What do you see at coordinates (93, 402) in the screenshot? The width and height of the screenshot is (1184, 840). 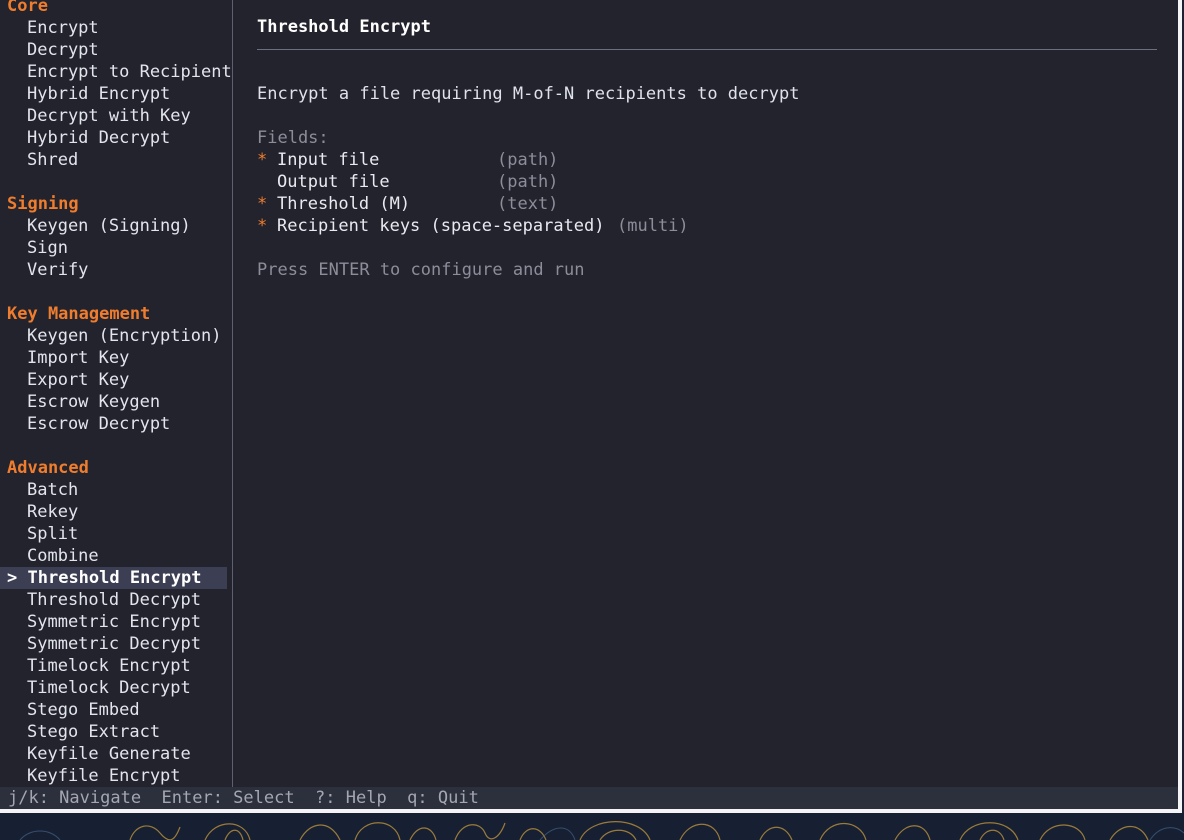 I see `sidebar-item-escrow-keygen: Escrow Keygen` at bounding box center [93, 402].